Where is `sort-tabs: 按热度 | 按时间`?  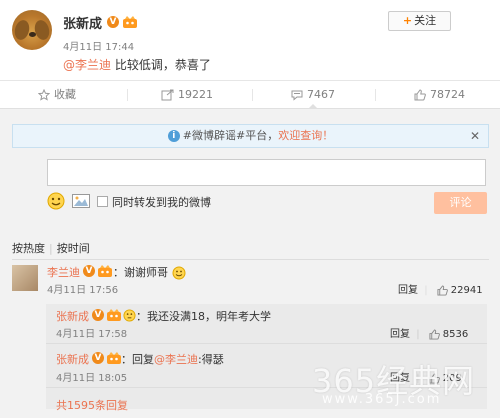
sort-tabs: 按热度 | 按时间 is located at coordinates (51, 248).